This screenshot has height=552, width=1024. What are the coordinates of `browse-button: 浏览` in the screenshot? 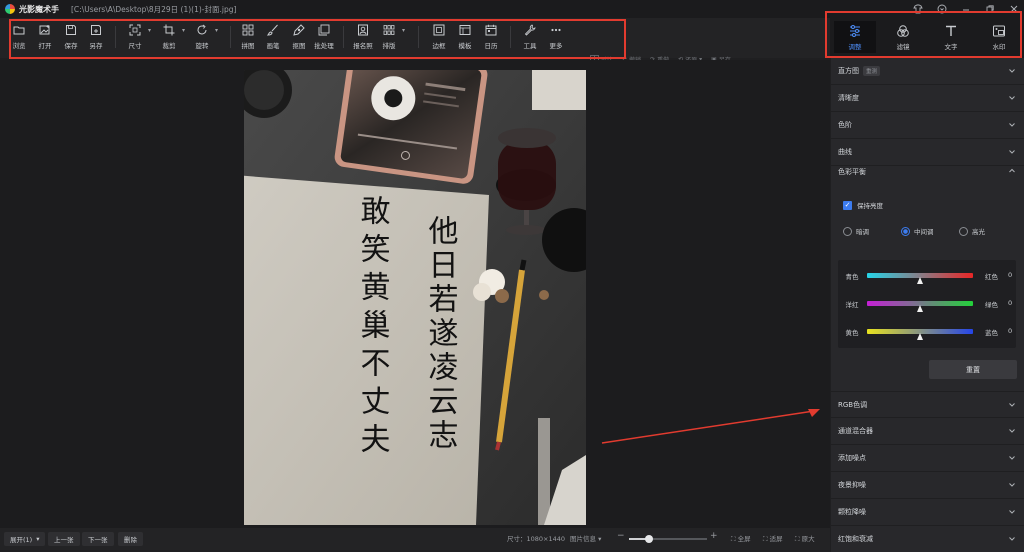 It's located at (19, 37).